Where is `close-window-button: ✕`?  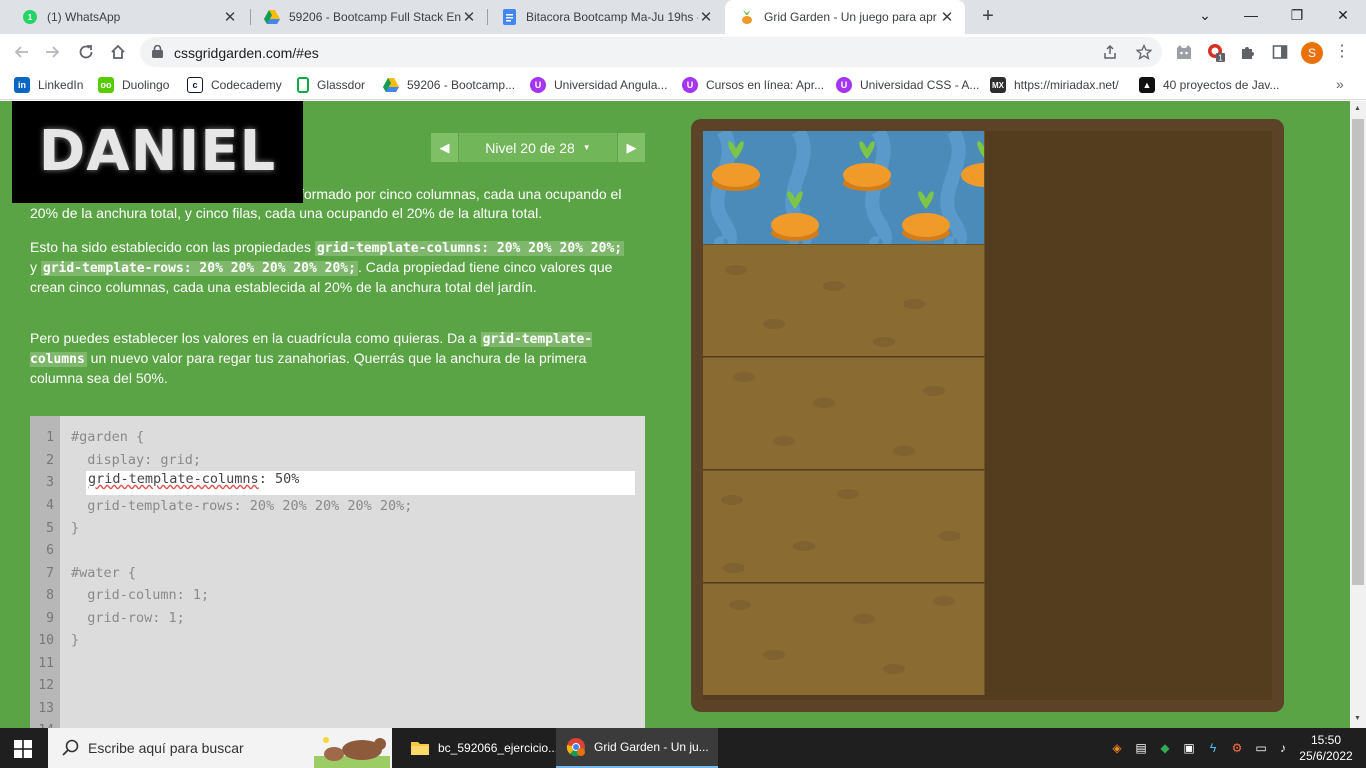
close-window-button: ✕ is located at coordinates (1343, 15).